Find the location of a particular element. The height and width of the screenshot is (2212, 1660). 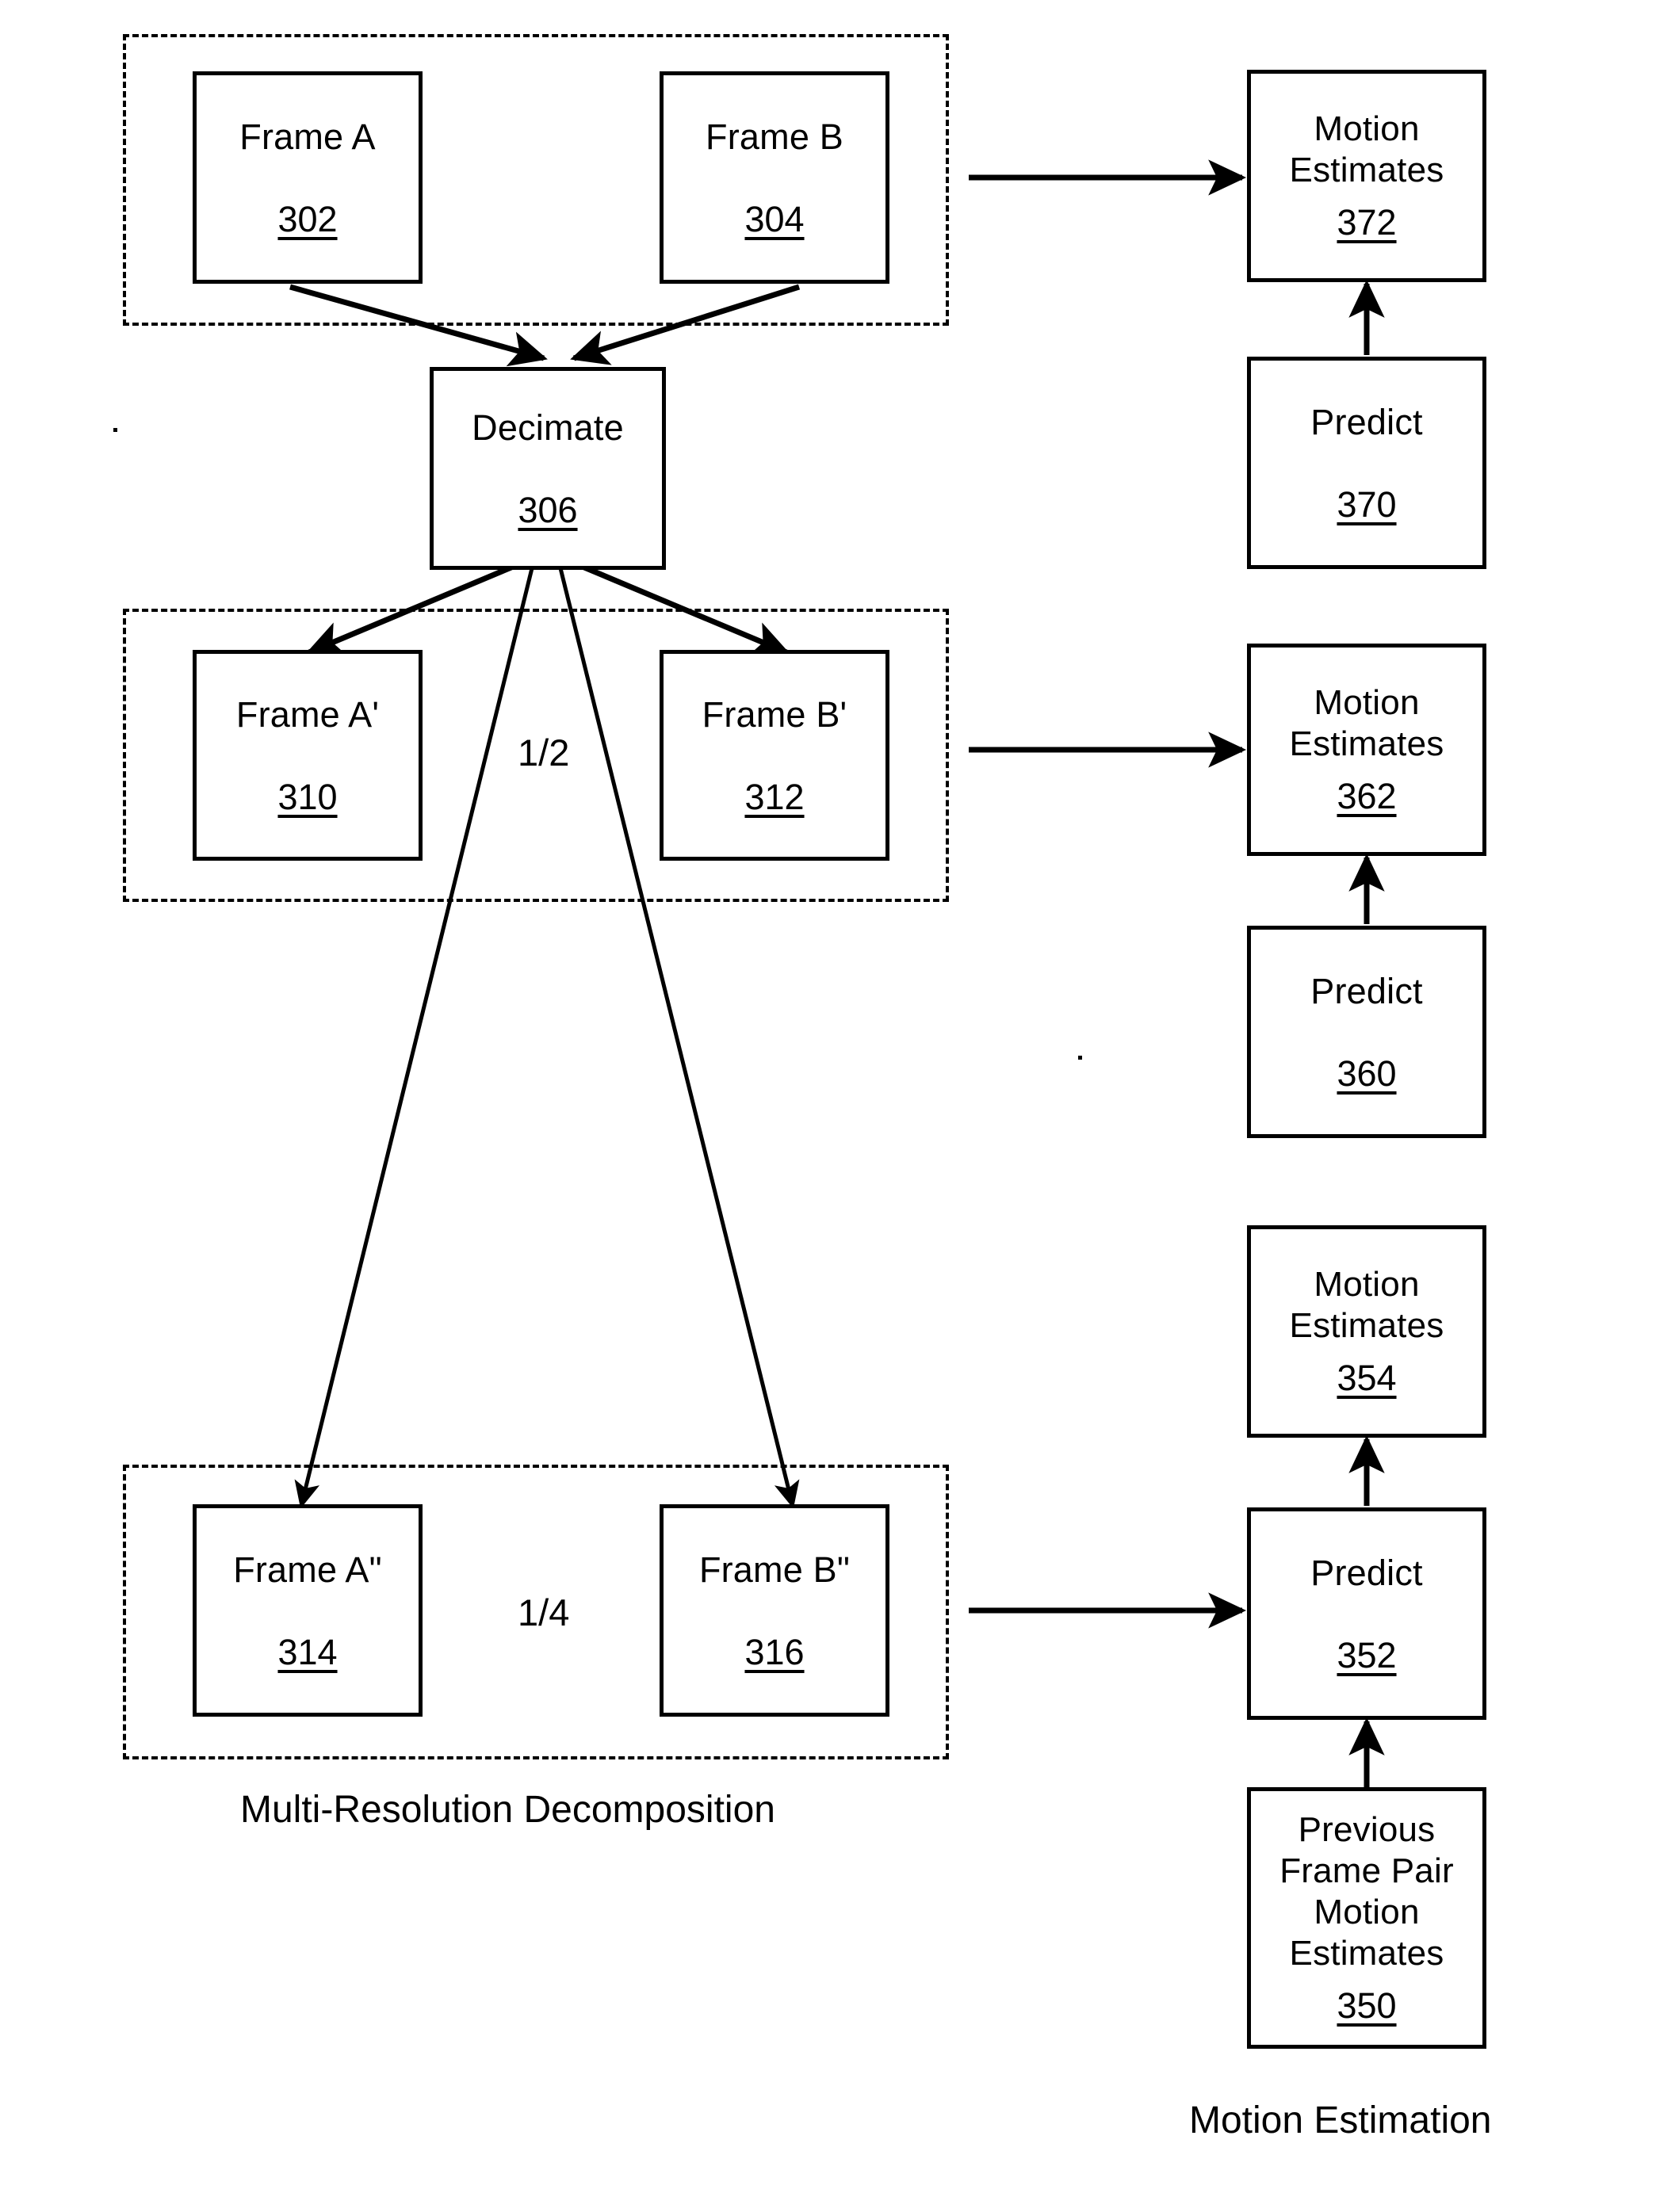

node-refnum: 370 is located at coordinates (1367, 504).